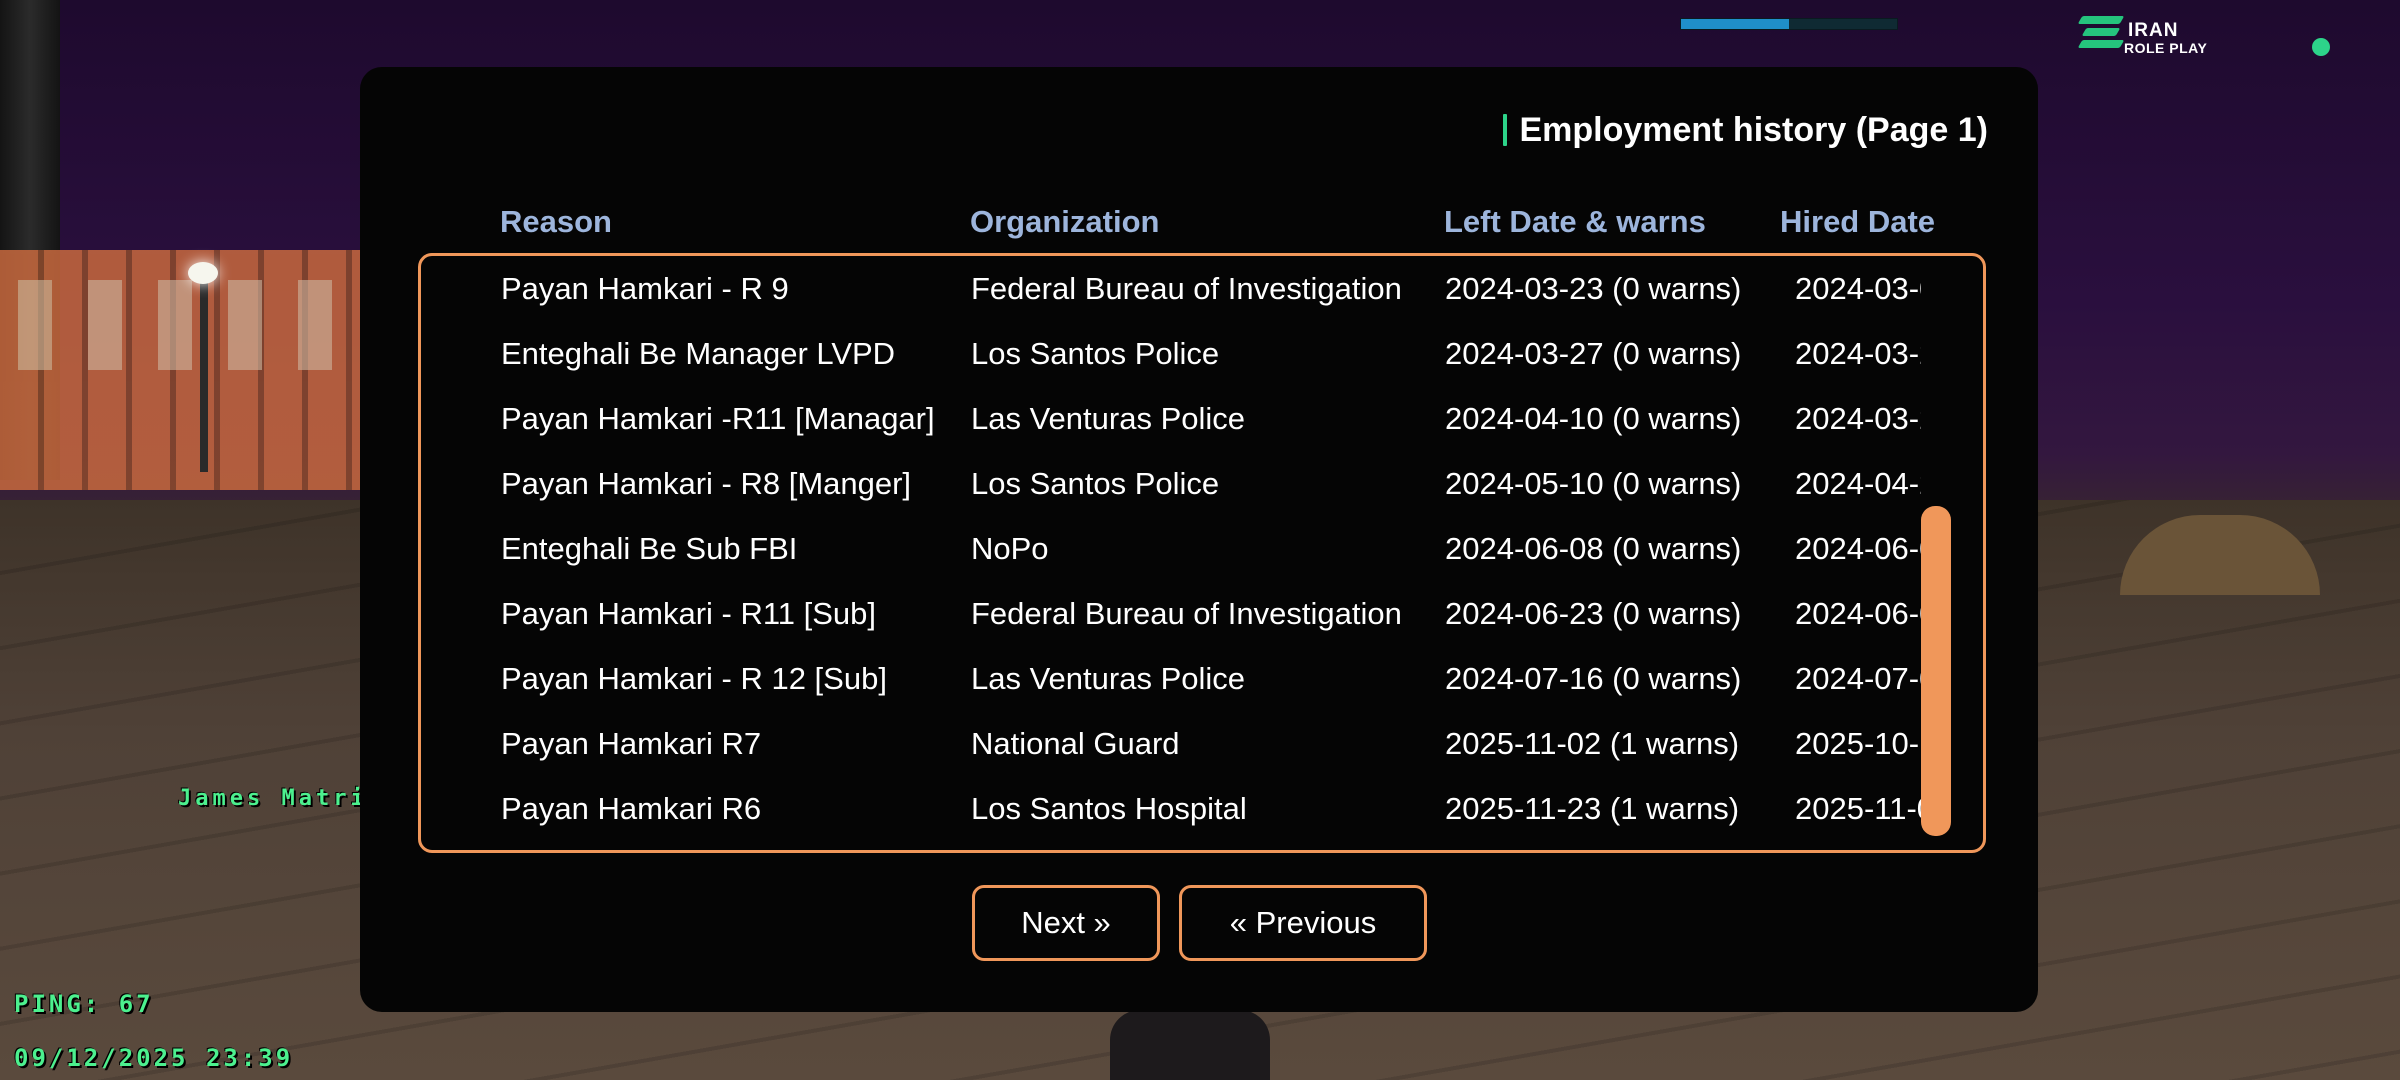 The height and width of the screenshot is (1080, 2400). Describe the element at coordinates (84, 1004) in the screenshot. I see `ping-readout: PING: 67` at that location.